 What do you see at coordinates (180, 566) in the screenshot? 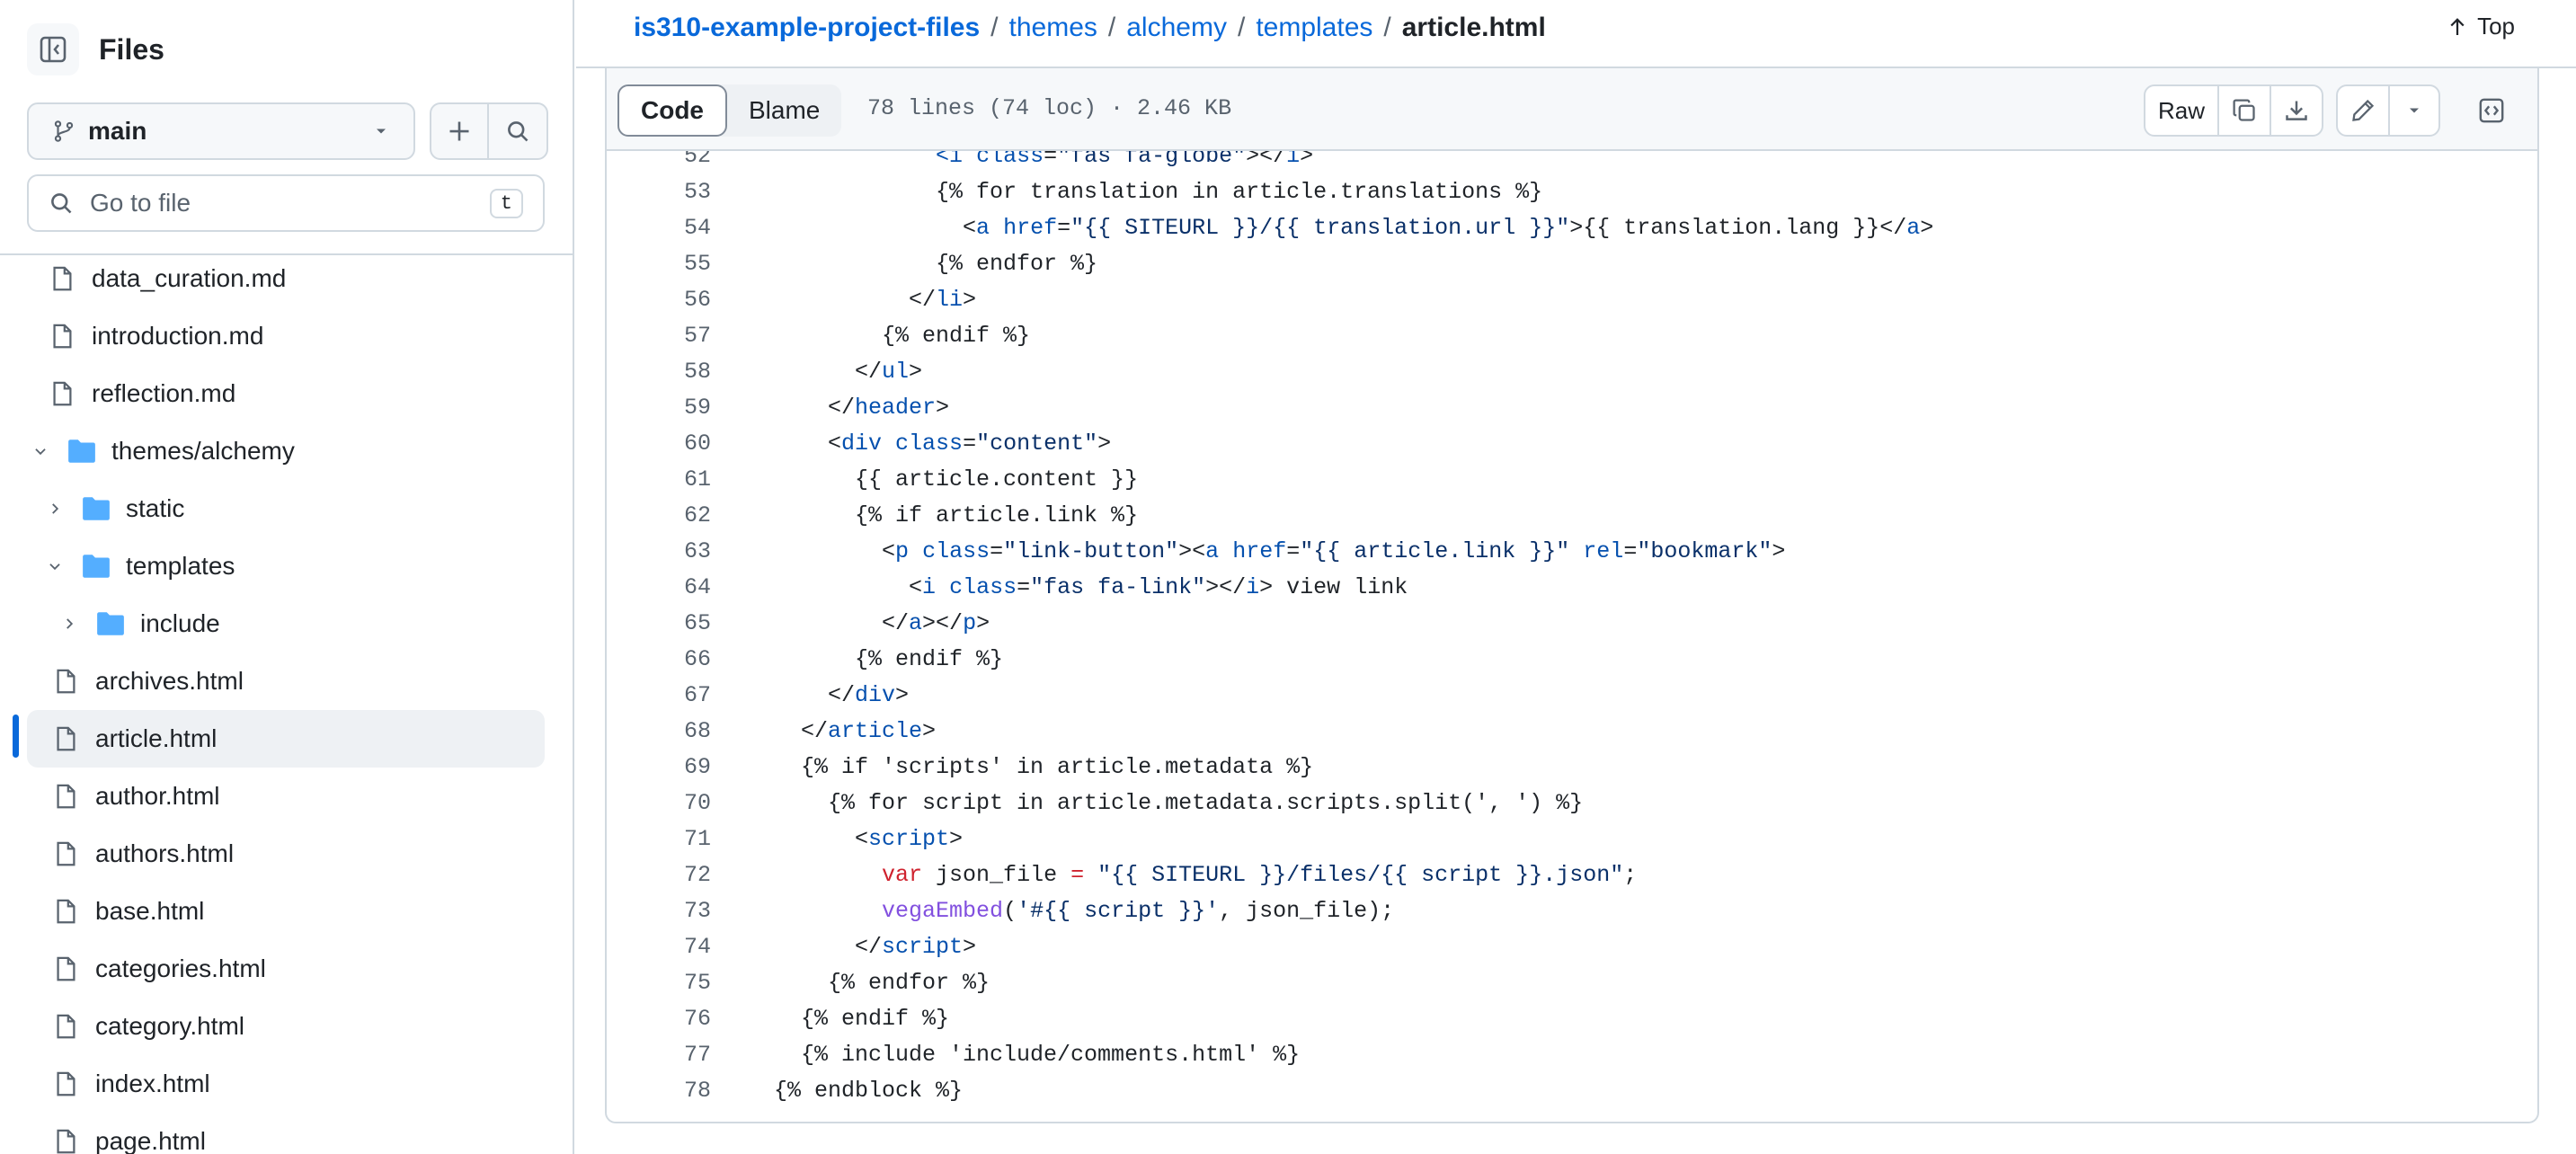
I see `tree-item-label: templates` at bounding box center [180, 566].